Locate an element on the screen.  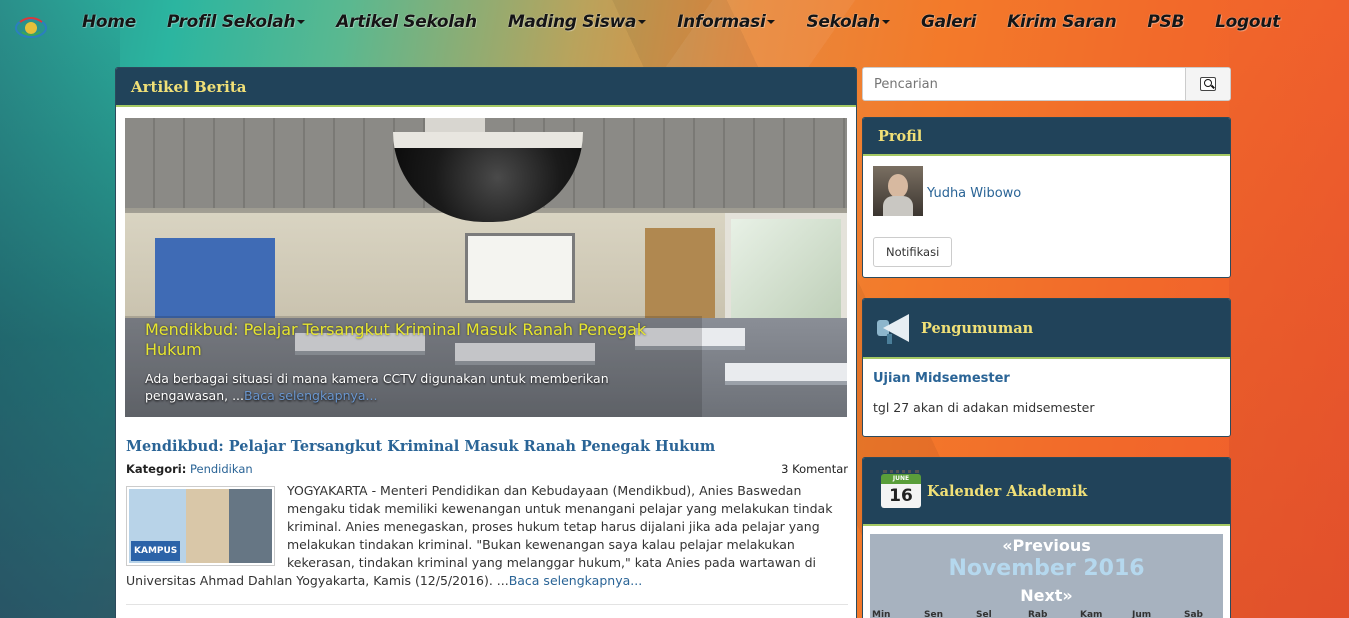
nav-item-profil-sekolah: Profil Sekolah is located at coordinates (236, 22).